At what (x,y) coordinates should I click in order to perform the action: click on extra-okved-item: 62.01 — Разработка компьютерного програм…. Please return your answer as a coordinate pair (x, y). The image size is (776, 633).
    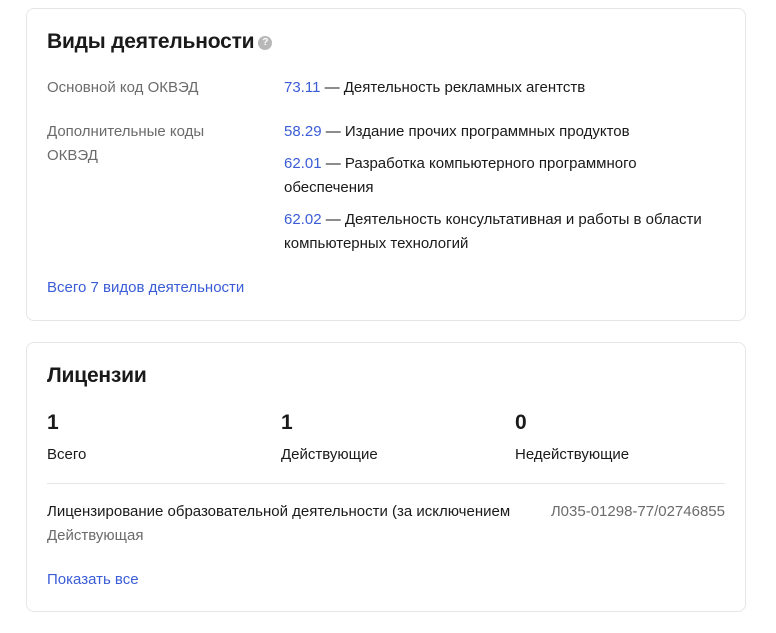
    Looking at the image, I should click on (499, 176).